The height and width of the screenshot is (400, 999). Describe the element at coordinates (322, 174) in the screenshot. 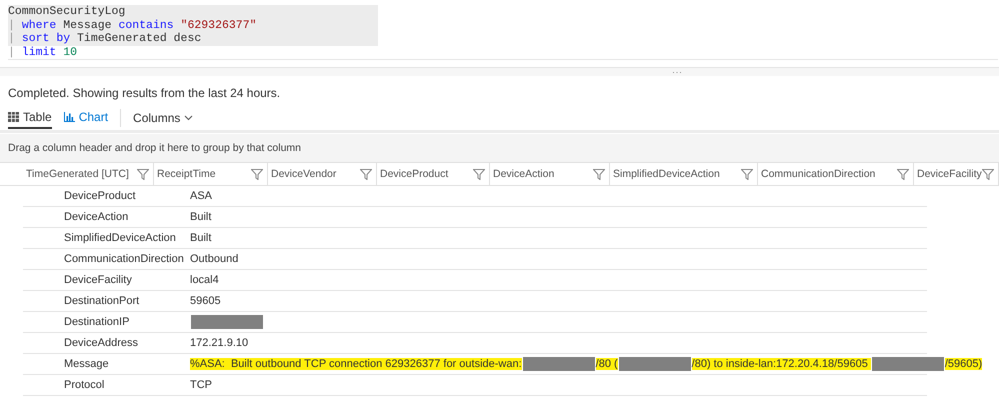

I see `column-header: DeviceVendor` at that location.